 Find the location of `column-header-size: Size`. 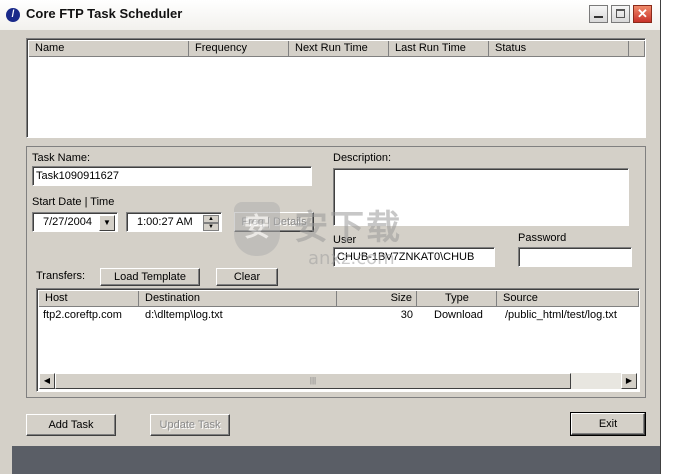

column-header-size: Size is located at coordinates (377, 299).